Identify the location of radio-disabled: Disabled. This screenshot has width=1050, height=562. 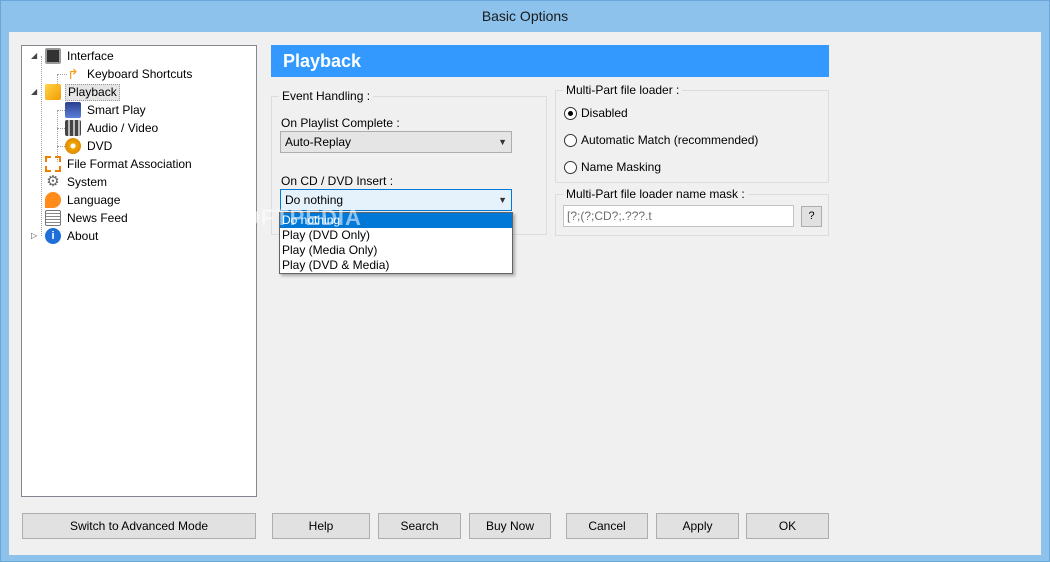
(596, 113).